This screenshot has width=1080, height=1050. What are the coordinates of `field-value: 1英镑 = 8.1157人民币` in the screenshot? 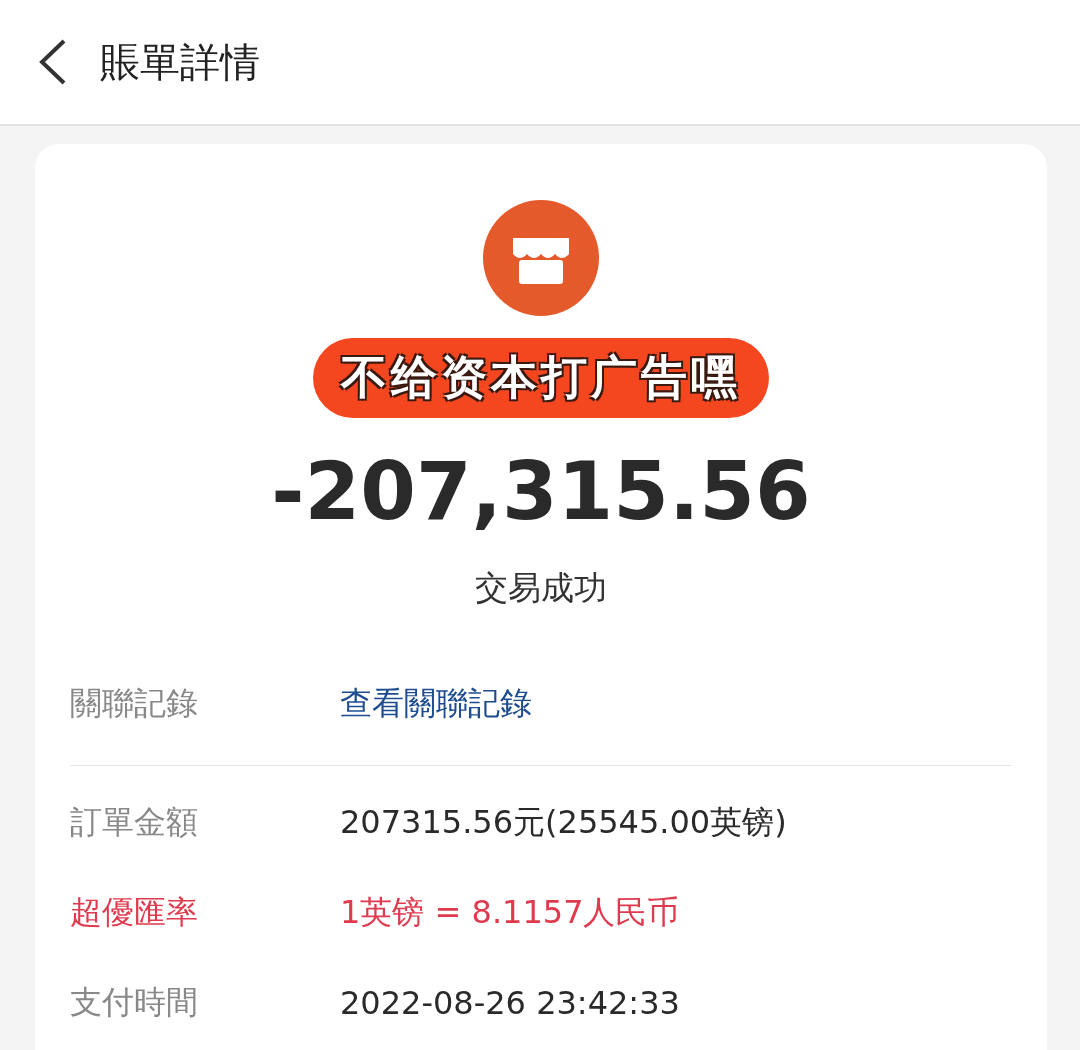 It's located at (510, 912).